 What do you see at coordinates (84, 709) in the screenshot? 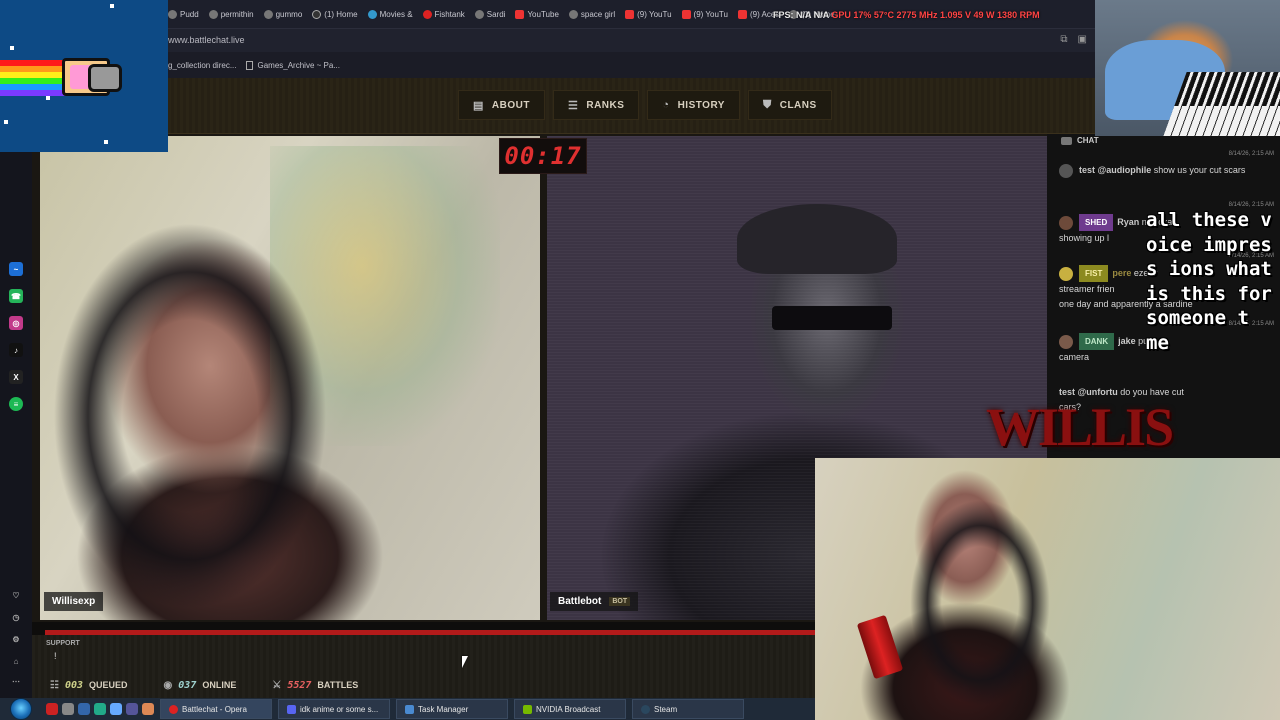
I see `app-icon` at bounding box center [84, 709].